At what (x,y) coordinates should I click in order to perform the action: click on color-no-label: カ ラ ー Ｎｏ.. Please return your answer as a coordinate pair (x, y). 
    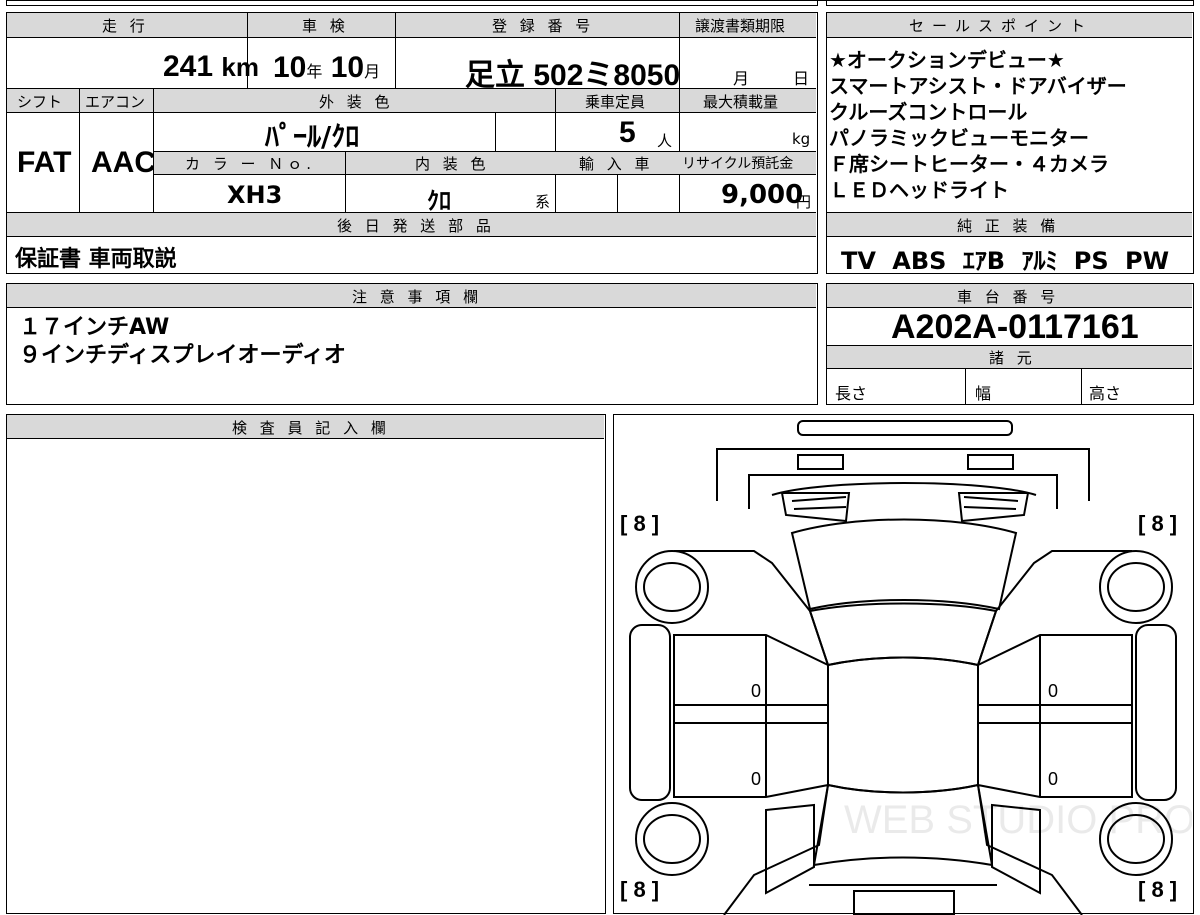
    Looking at the image, I should click on (250, 164).